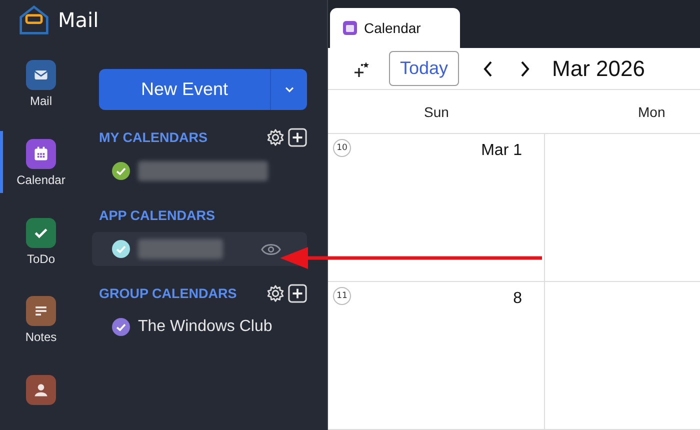  Describe the element at coordinates (501, 151) in the screenshot. I see `date-label: Mar 1` at that location.